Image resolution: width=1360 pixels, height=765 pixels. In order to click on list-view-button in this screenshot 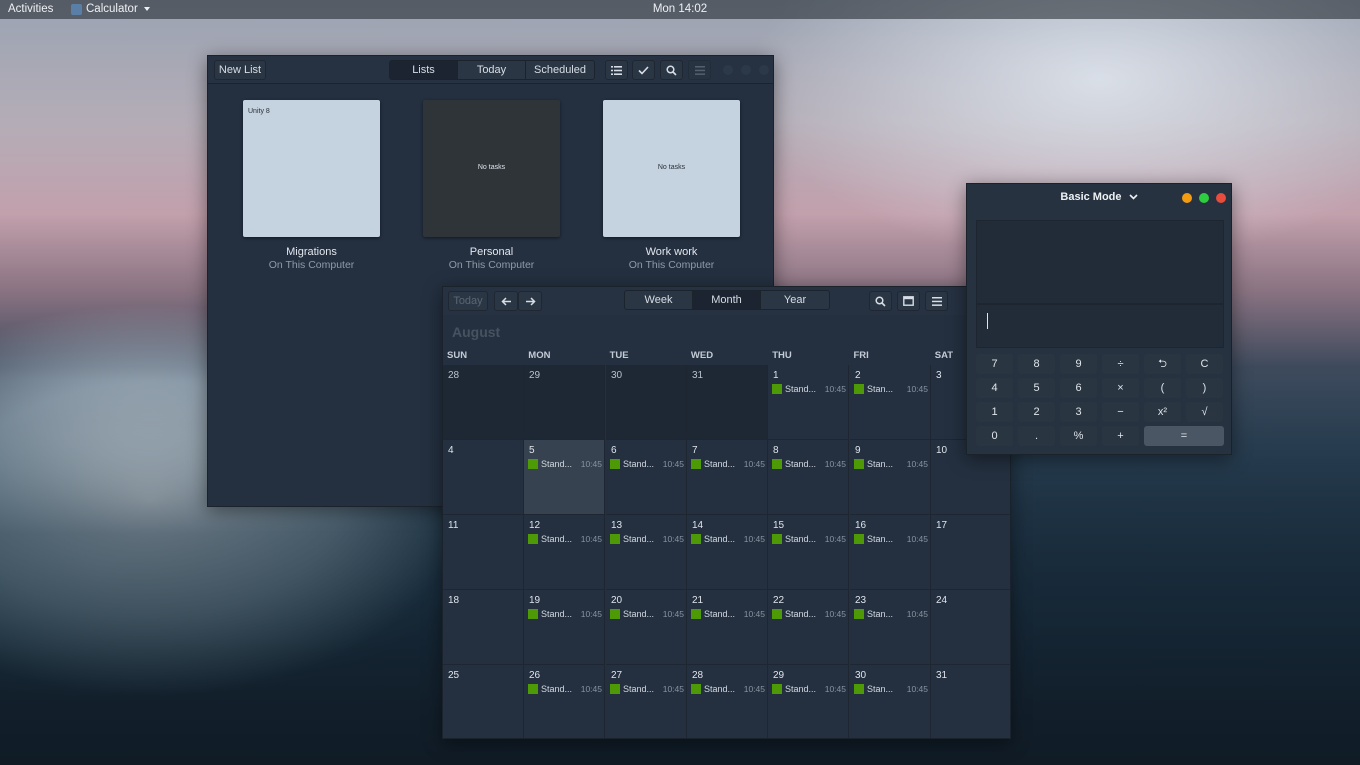, I will do `click(616, 70)`.